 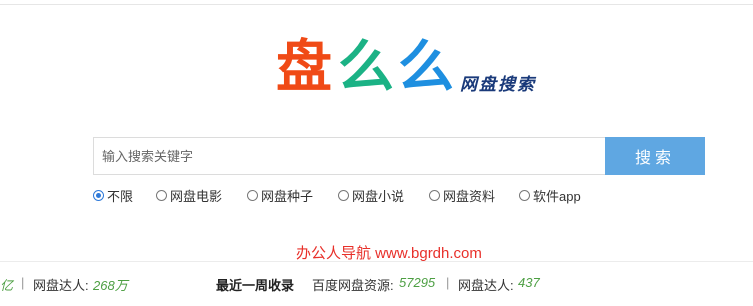 I want to click on stat-recent-label: 最近一周收录, so click(x=255, y=285).